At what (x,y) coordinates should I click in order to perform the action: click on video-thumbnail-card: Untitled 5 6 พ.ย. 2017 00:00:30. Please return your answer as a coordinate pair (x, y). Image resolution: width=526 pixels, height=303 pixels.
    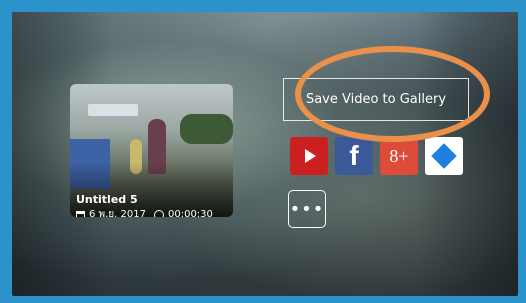
    Looking at the image, I should click on (151, 150).